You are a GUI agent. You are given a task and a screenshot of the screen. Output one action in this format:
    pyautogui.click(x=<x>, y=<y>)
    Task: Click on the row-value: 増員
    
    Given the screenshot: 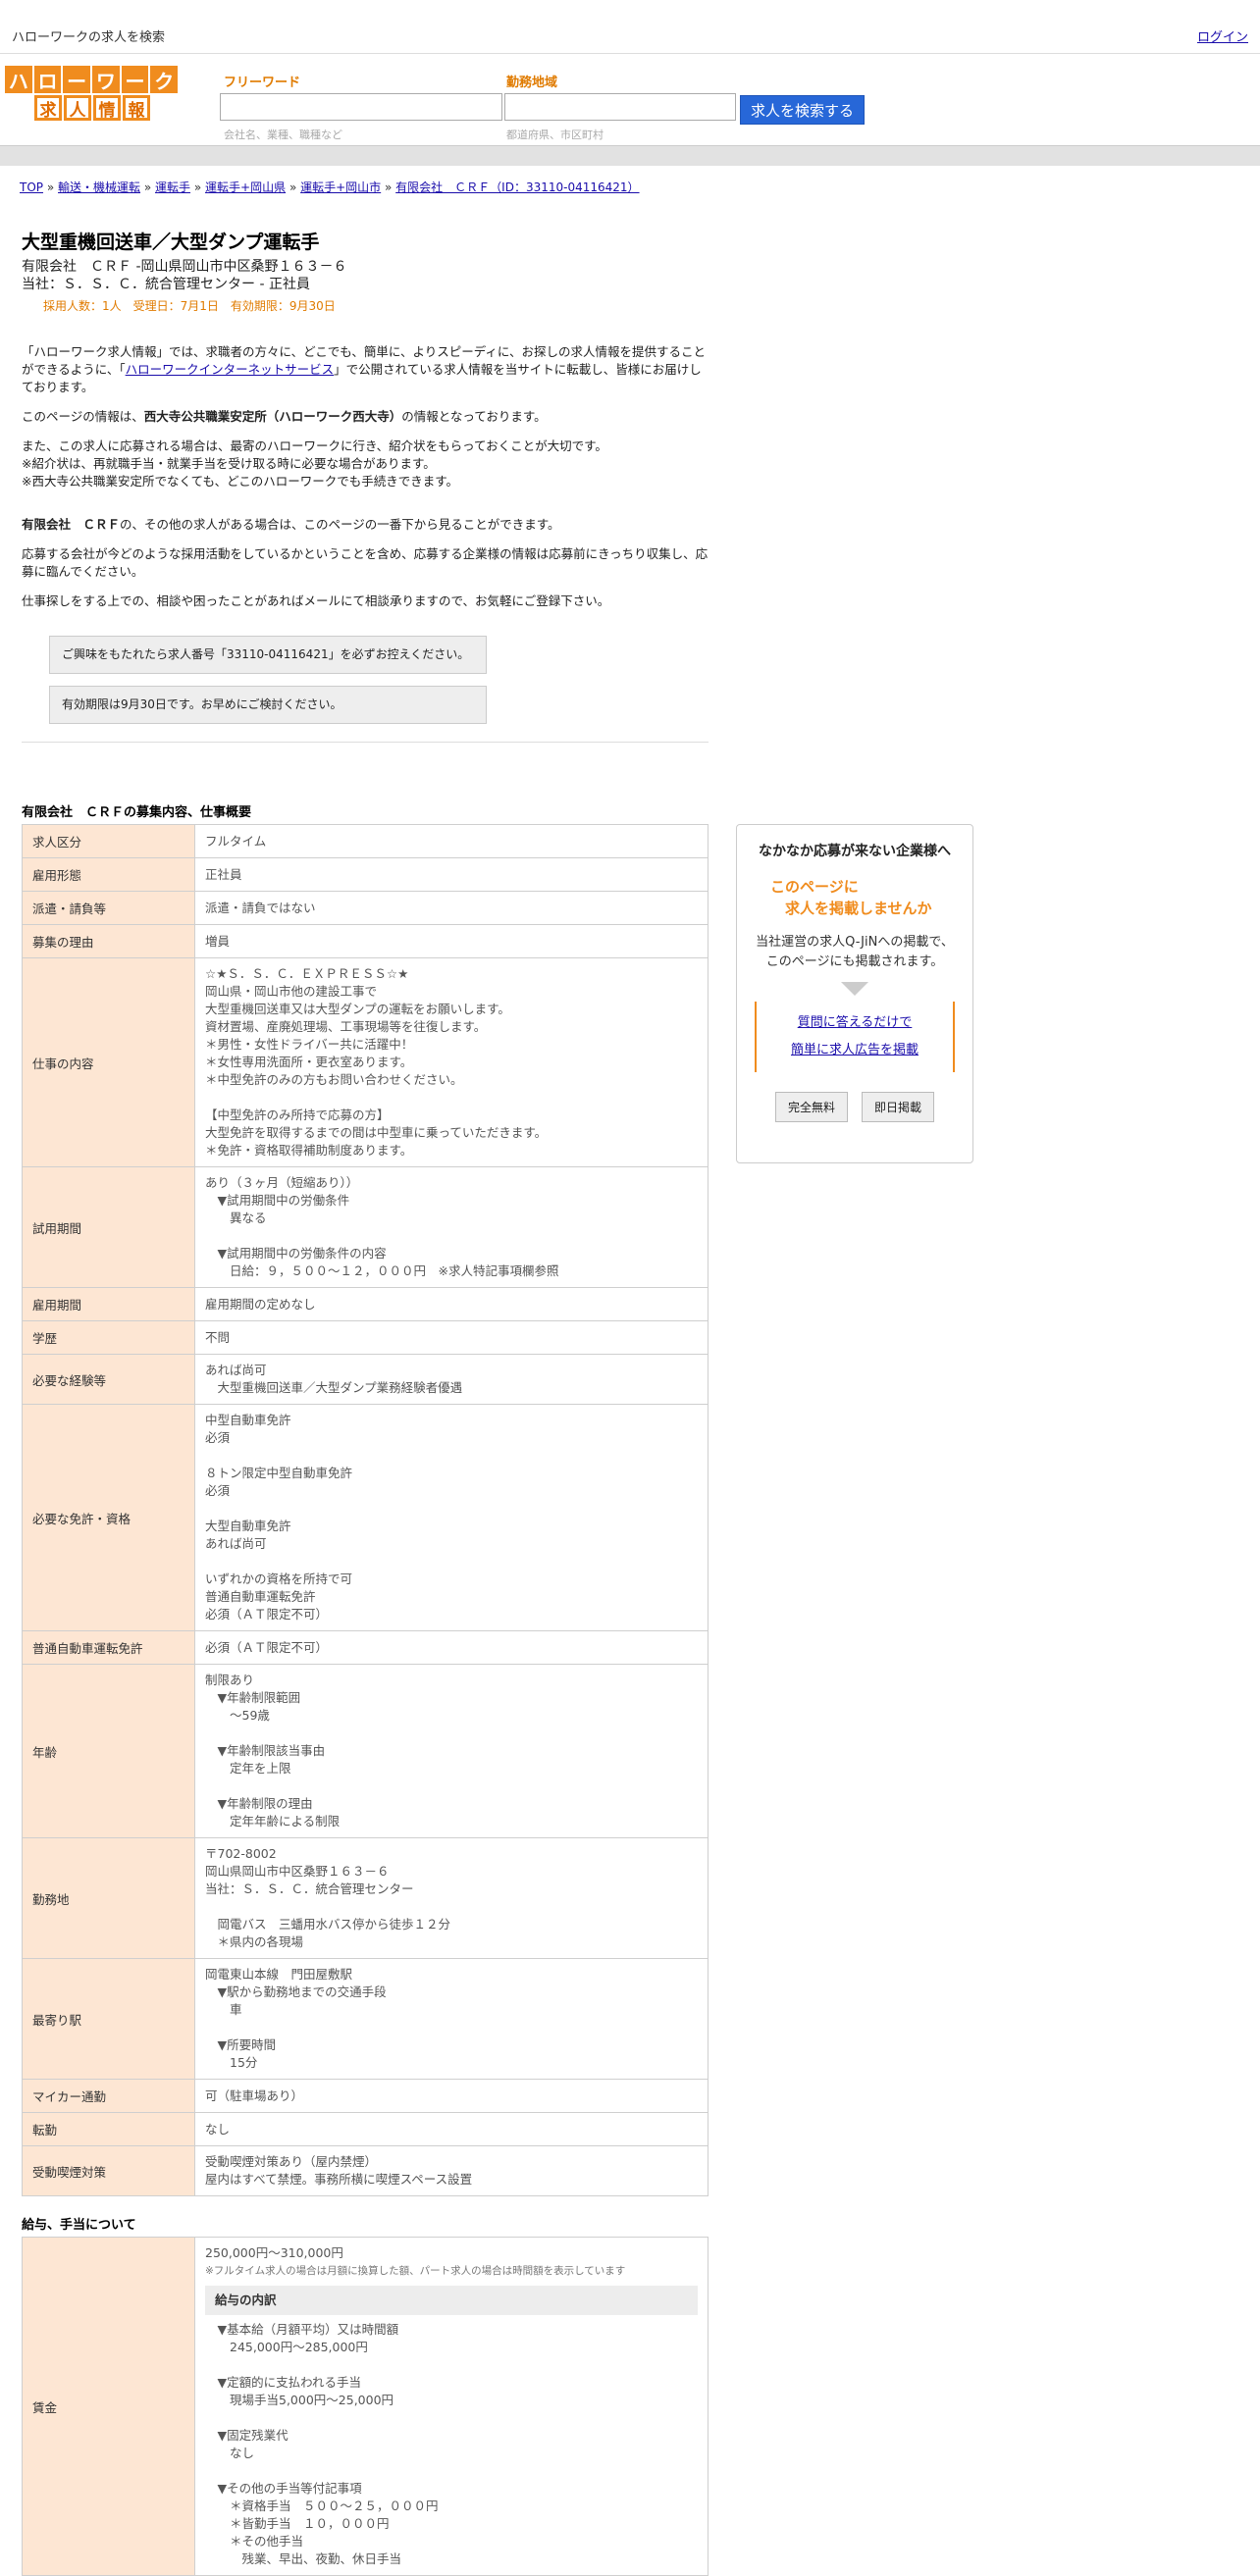 What is the action you would take?
    pyautogui.click(x=451, y=941)
    